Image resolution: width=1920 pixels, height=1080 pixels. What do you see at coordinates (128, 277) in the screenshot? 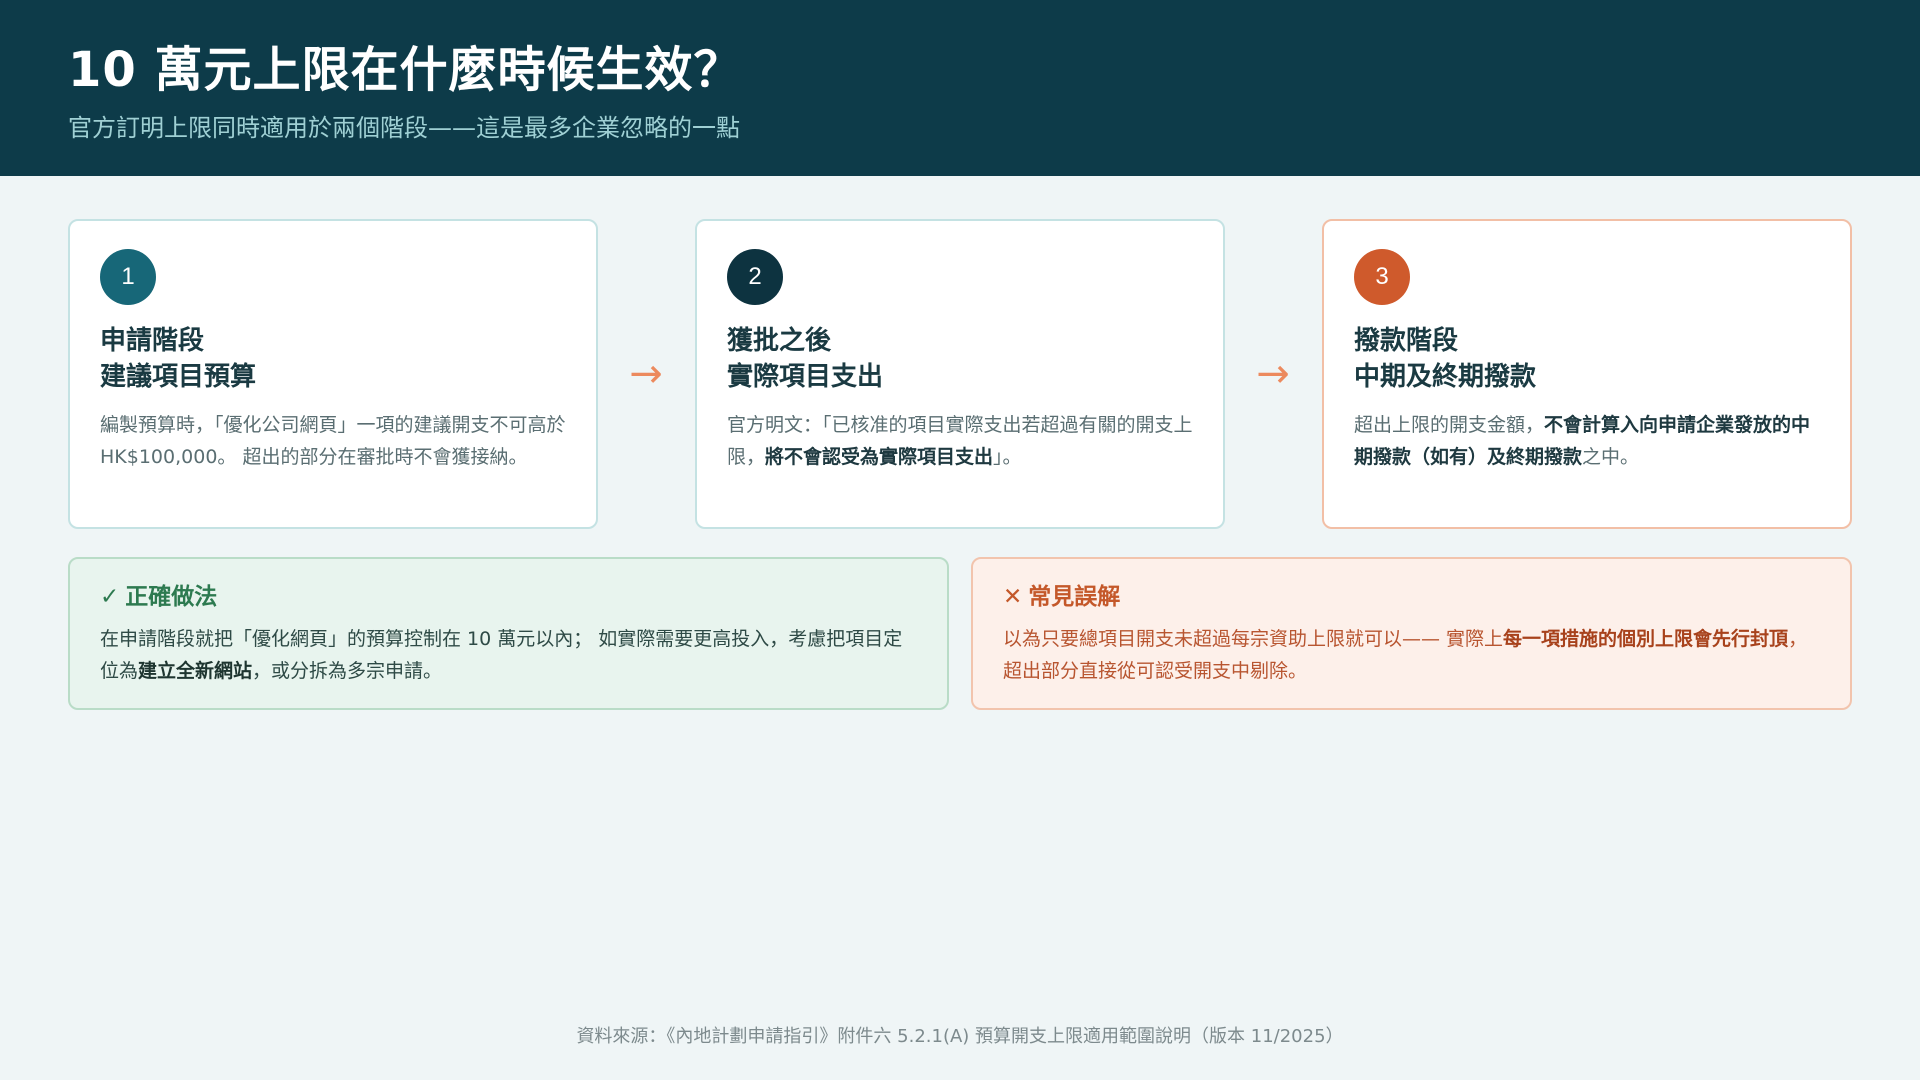
I see `step-number-badge: 1` at bounding box center [128, 277].